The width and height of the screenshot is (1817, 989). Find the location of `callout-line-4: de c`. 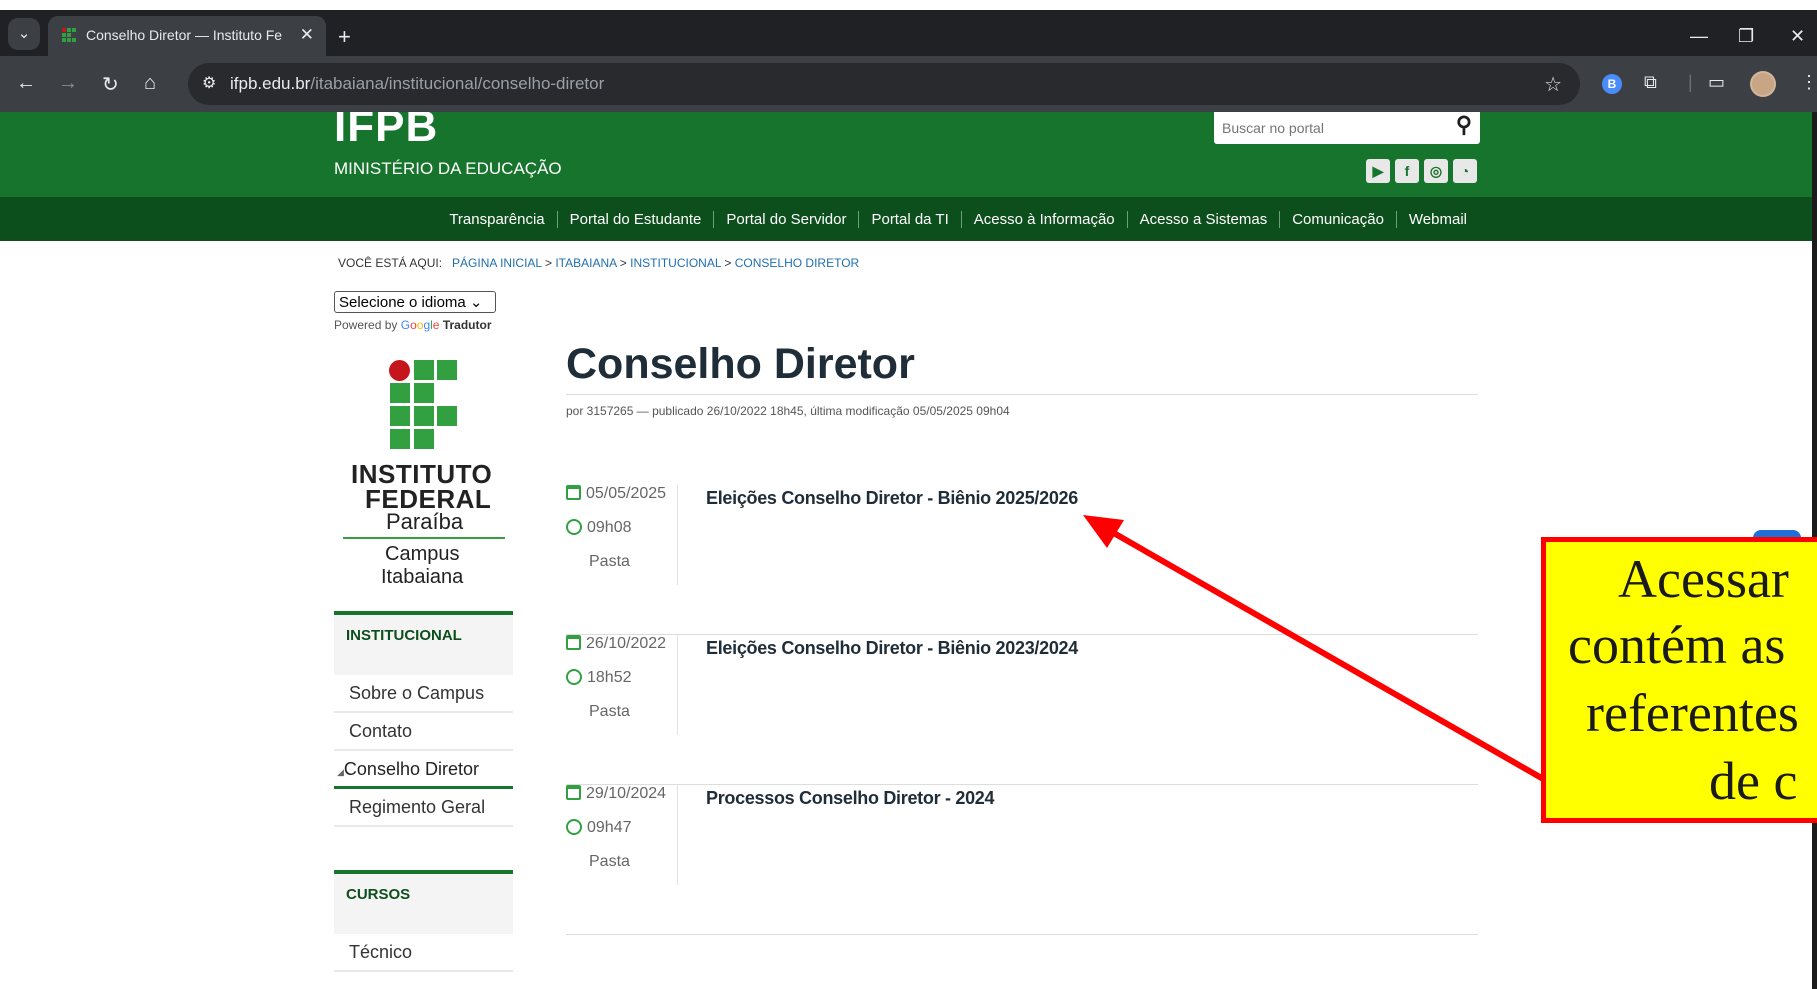

callout-line-4: de c is located at coordinates (1753, 781).